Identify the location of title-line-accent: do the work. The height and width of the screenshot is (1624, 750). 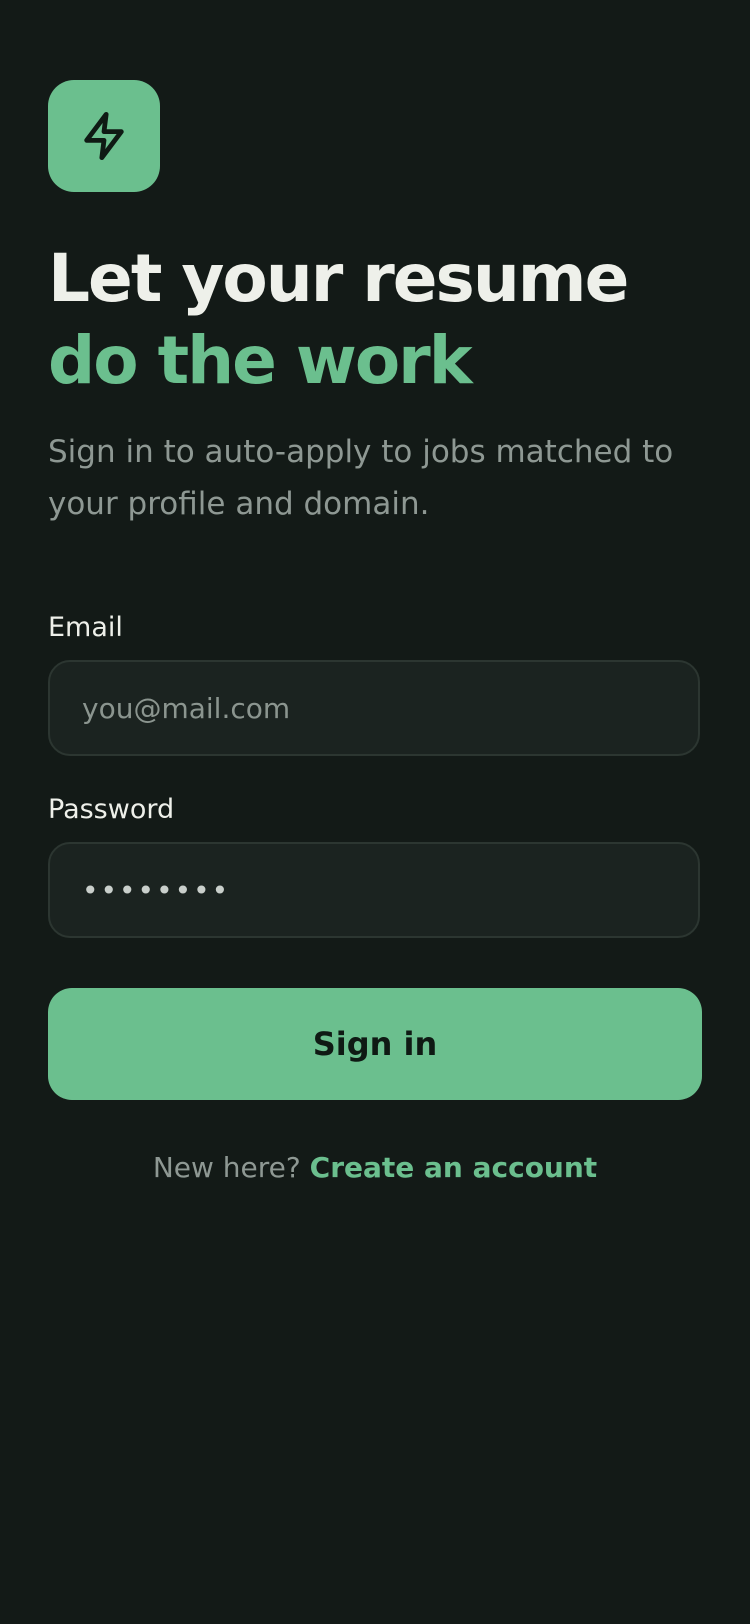
(260, 360).